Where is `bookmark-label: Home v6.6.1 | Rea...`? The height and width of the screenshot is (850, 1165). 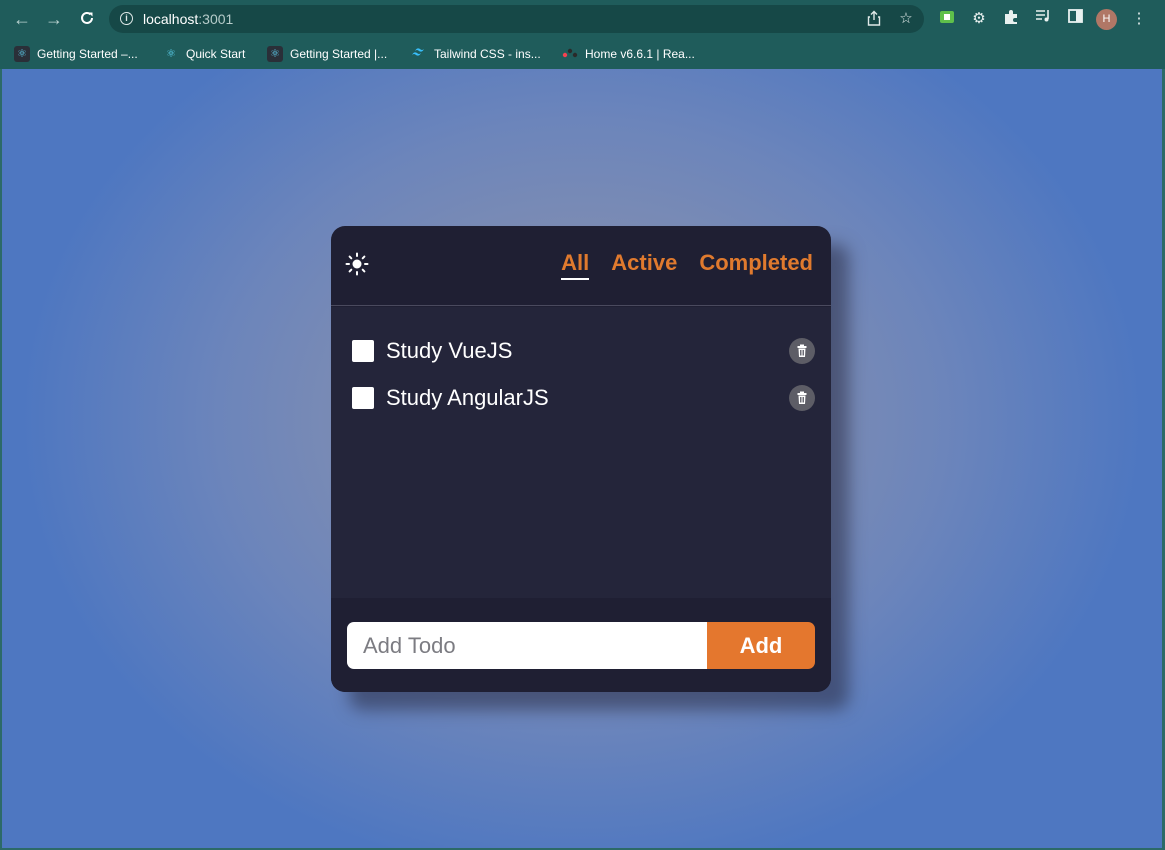 bookmark-label: Home v6.6.1 | Rea... is located at coordinates (640, 54).